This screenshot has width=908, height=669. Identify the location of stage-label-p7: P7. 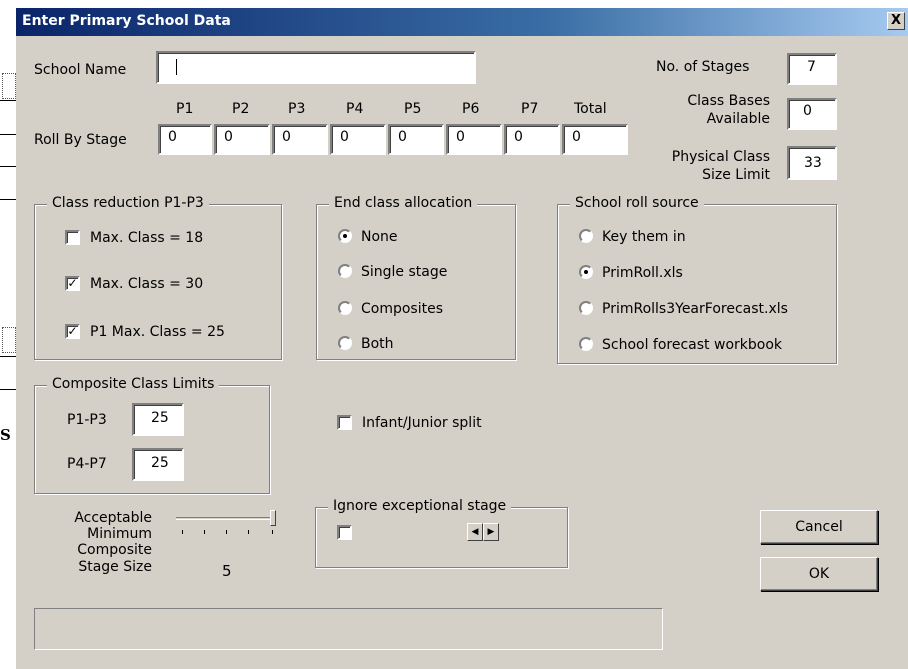
(530, 109).